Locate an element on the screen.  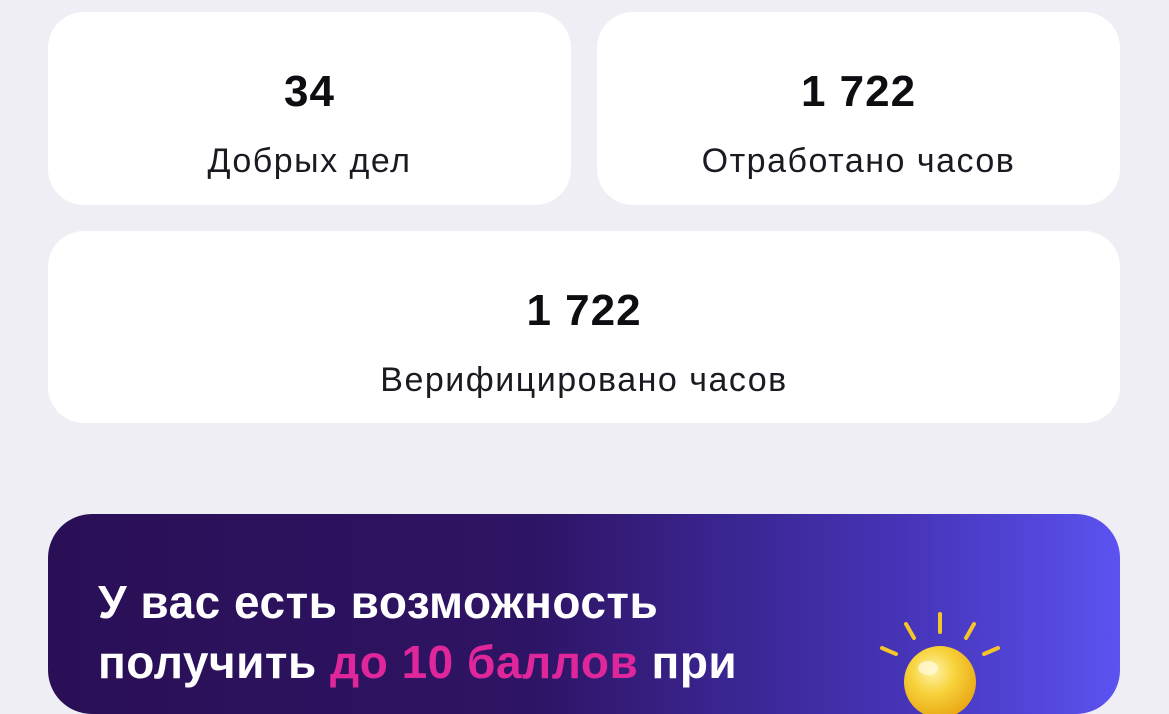
lightbulb-icon is located at coordinates (940, 663).